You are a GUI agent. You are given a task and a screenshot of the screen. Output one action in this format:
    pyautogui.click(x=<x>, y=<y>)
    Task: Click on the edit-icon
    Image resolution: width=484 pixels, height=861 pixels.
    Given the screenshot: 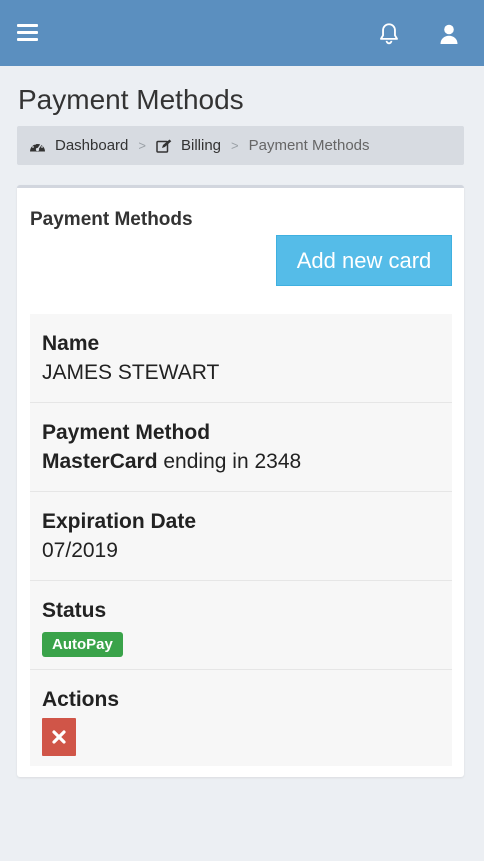 What is the action you would take?
    pyautogui.click(x=164, y=146)
    